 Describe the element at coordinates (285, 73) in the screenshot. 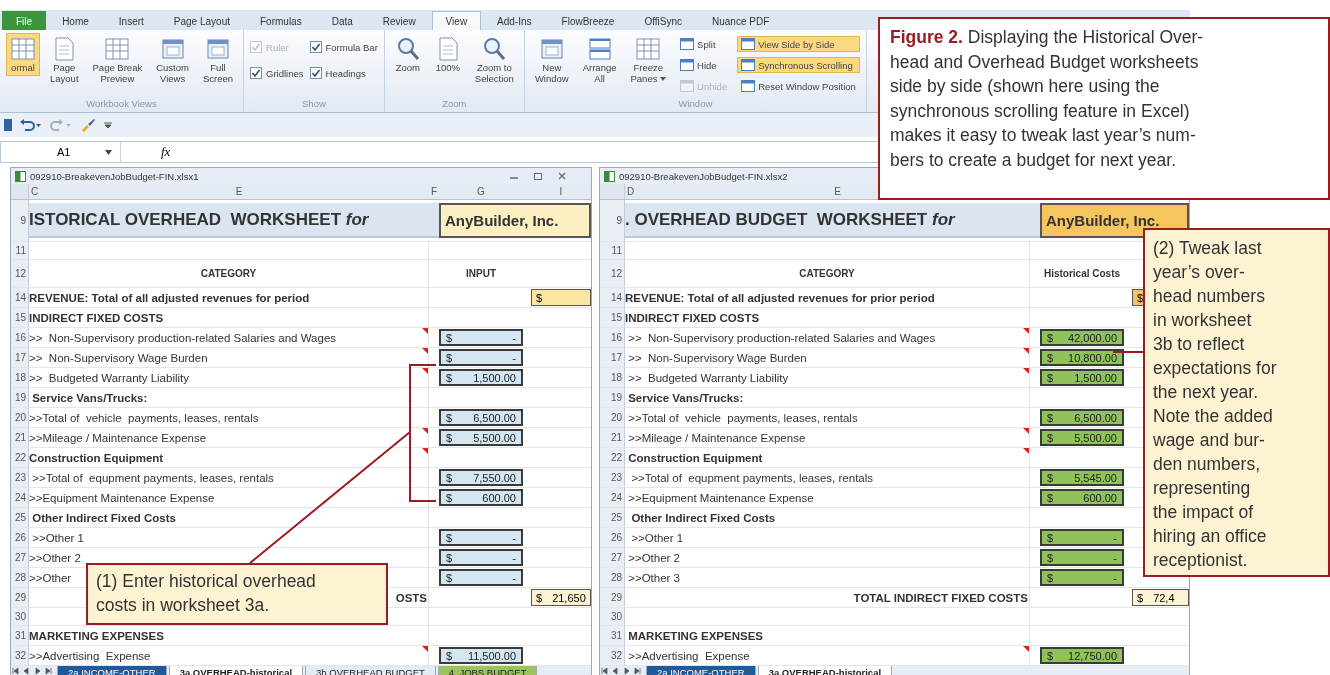

I see `checkbox-label: Gridlines` at that location.